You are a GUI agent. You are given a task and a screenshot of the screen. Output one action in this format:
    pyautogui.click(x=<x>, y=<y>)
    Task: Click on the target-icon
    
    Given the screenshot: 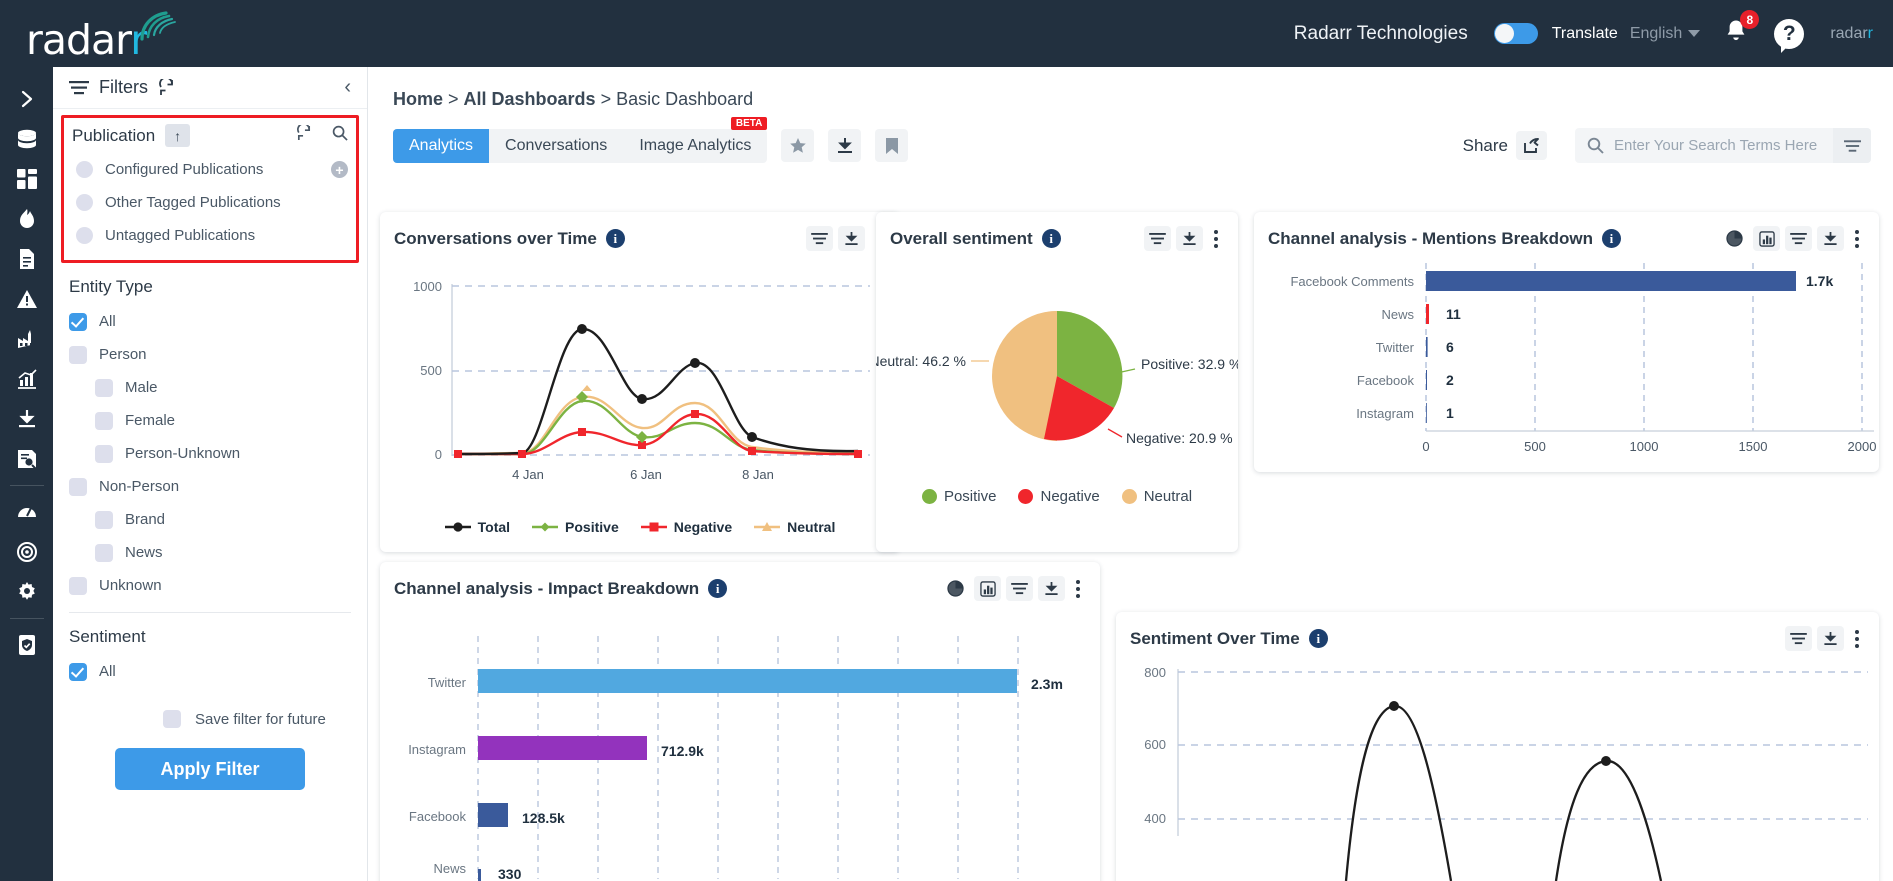 What is the action you would take?
    pyautogui.click(x=27, y=552)
    